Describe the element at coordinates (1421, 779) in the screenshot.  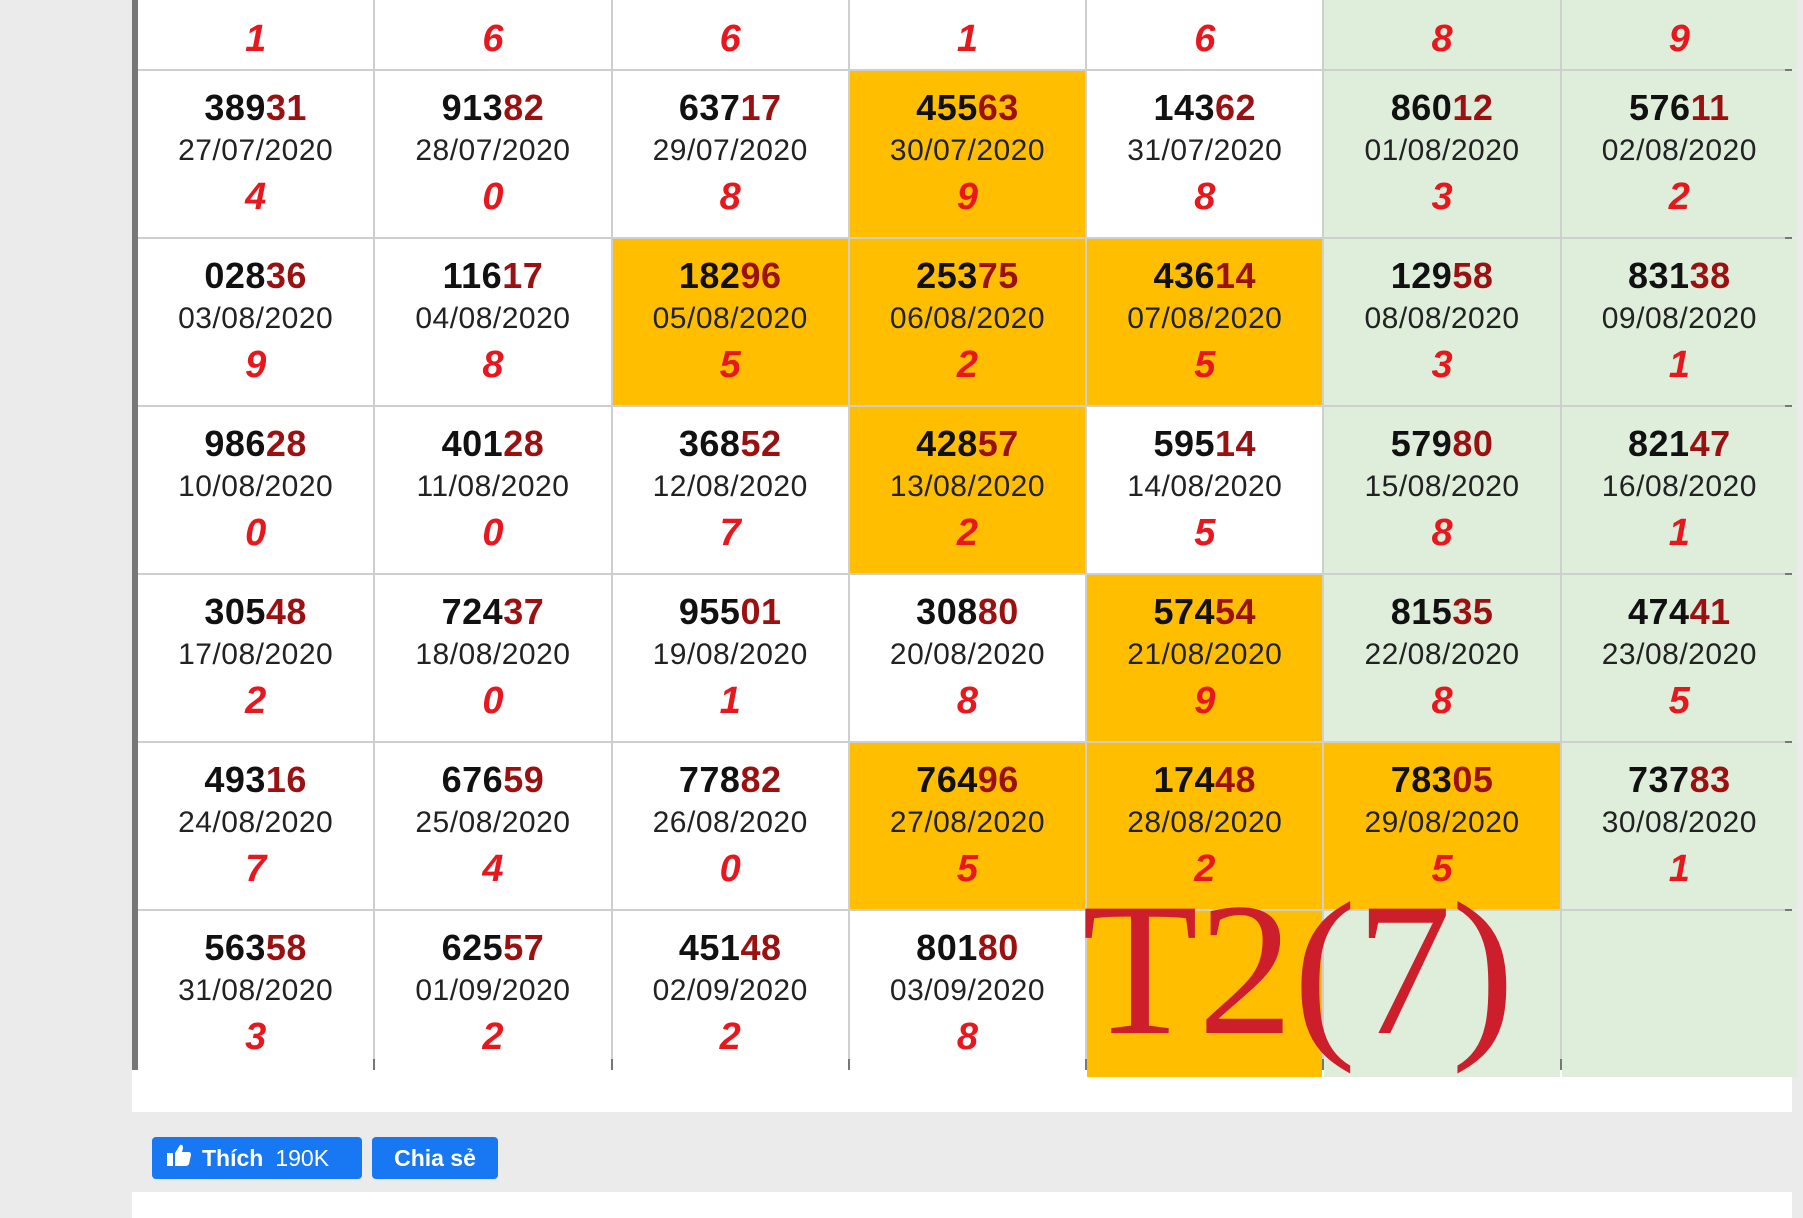
I see `result-number-head: 783` at that location.